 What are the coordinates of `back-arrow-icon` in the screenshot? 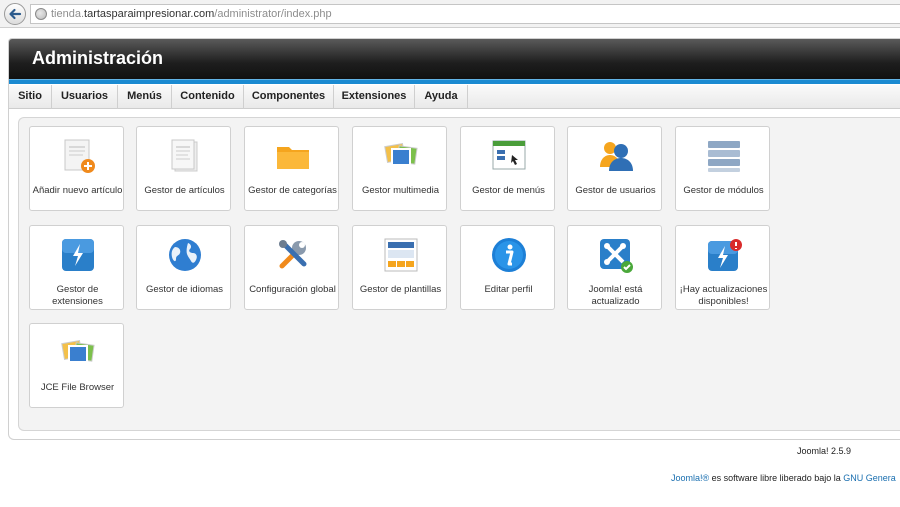 It's located at (15, 14).